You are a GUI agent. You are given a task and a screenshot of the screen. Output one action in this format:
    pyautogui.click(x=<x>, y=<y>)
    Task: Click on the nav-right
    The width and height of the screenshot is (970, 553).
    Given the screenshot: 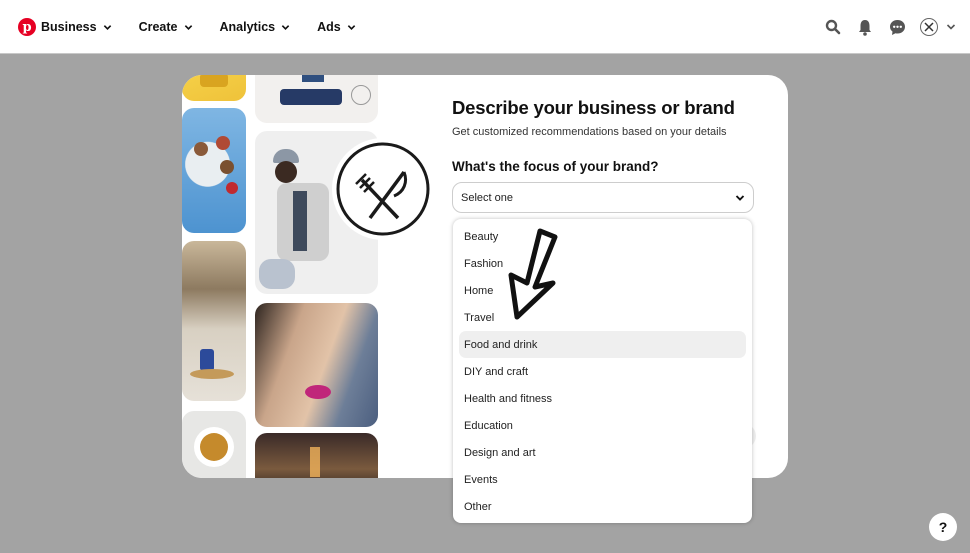 What is the action you would take?
    pyautogui.click(x=883, y=27)
    